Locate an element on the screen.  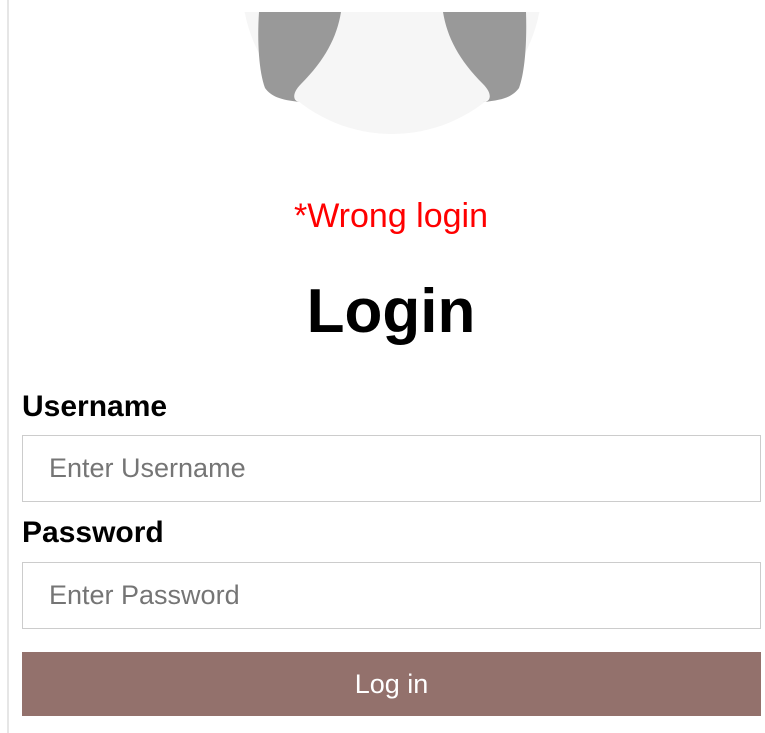
username-label: Username is located at coordinates (95, 406).